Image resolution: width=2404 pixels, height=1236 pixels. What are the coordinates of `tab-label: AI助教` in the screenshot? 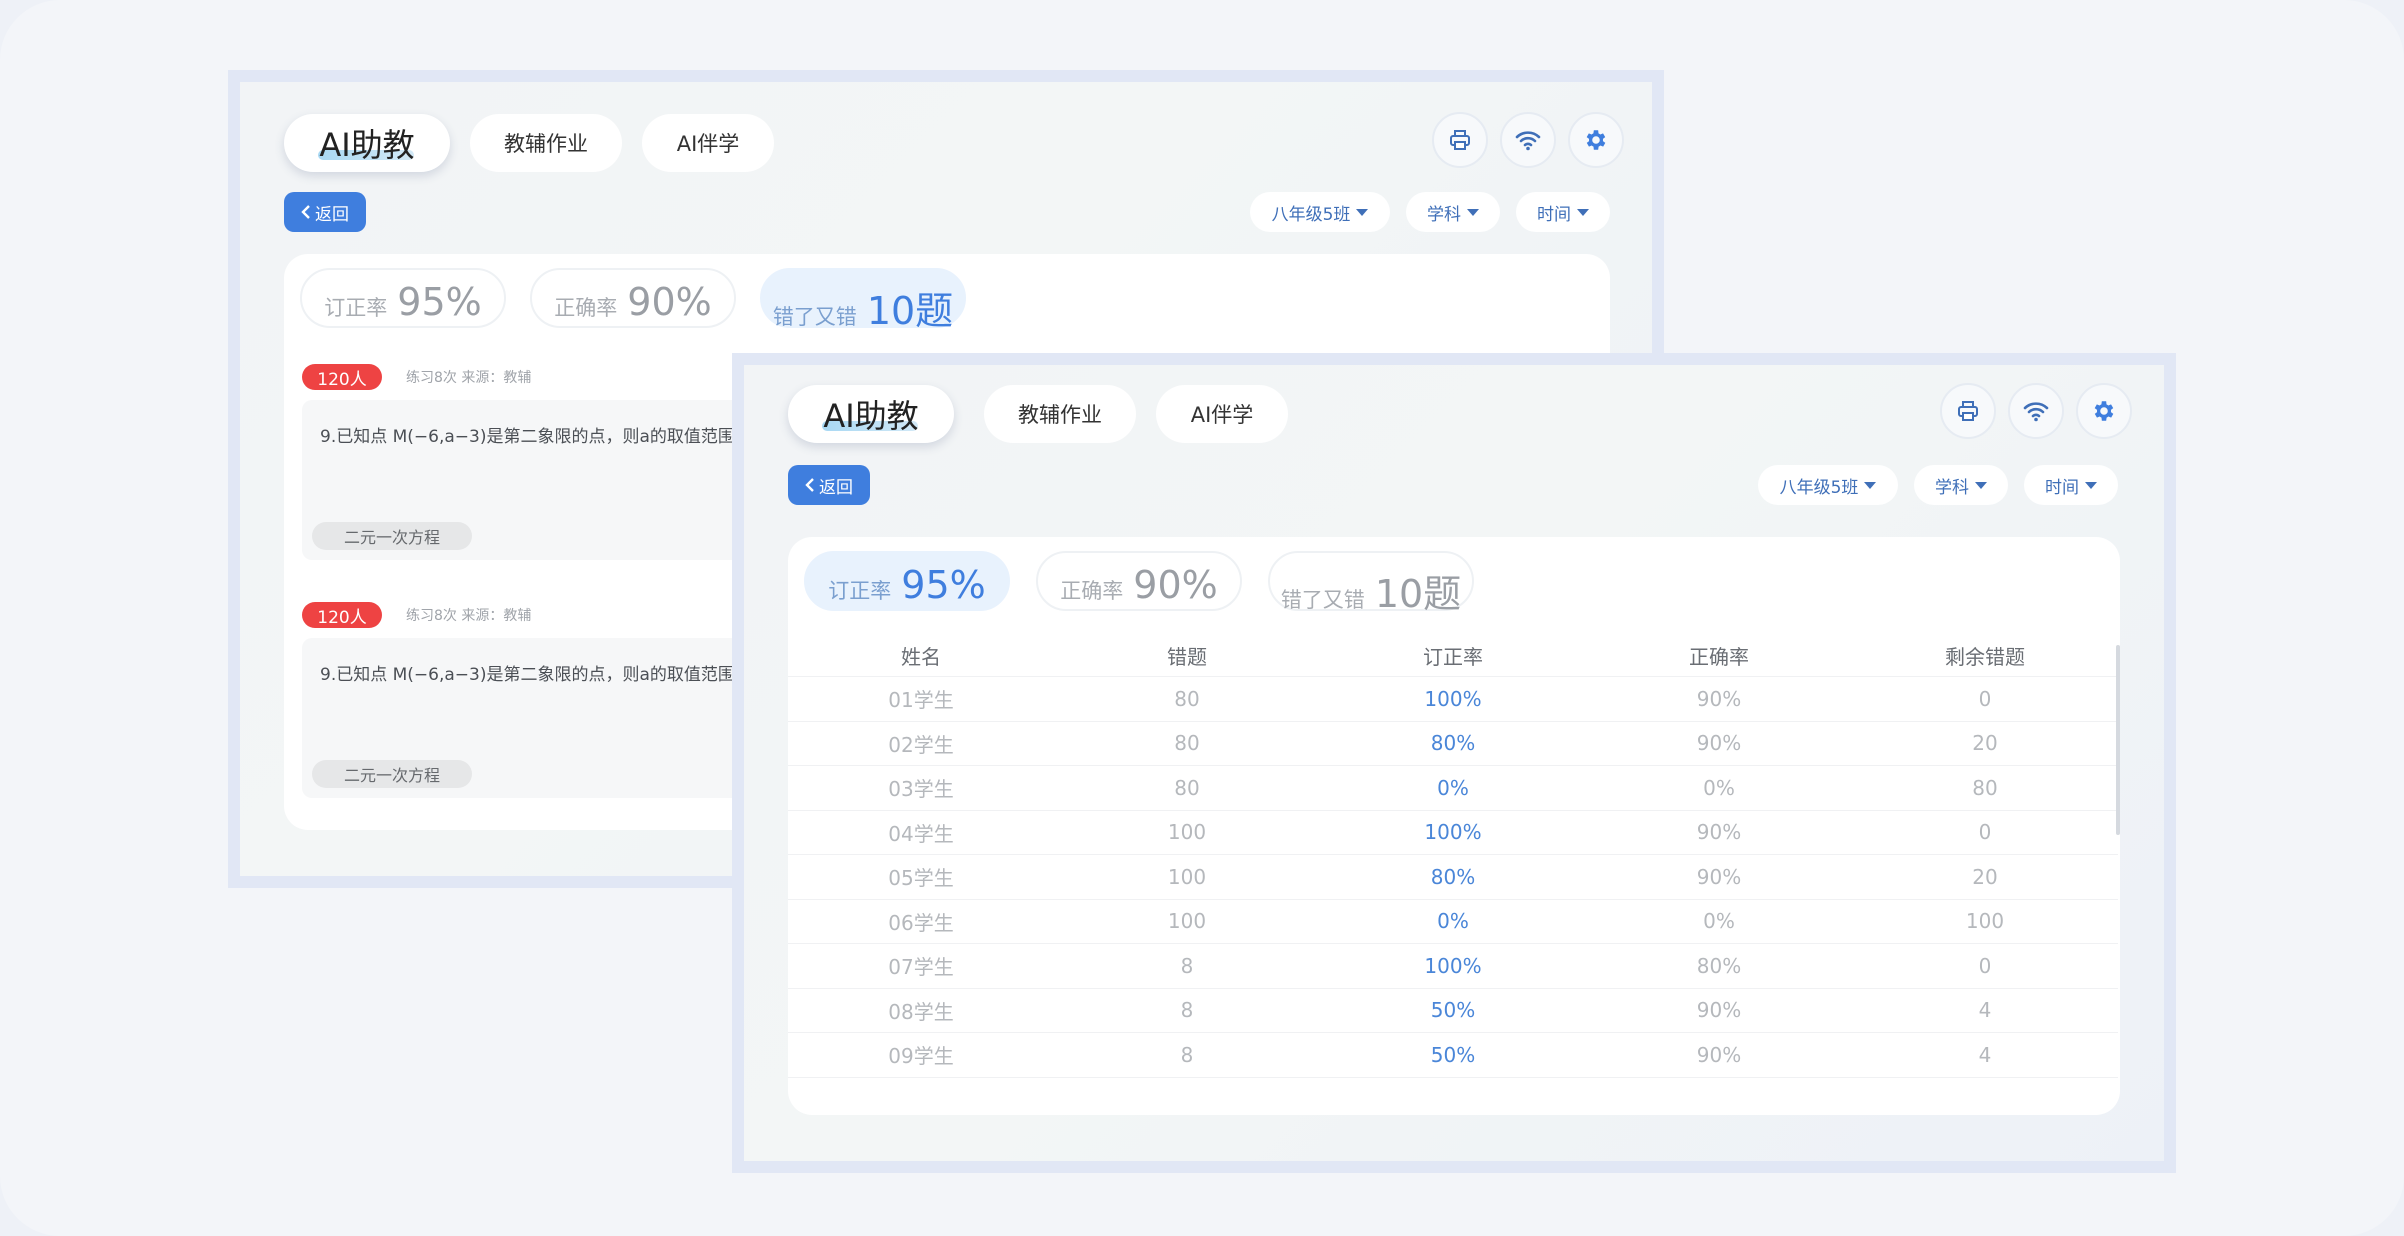 It's located at (871, 416).